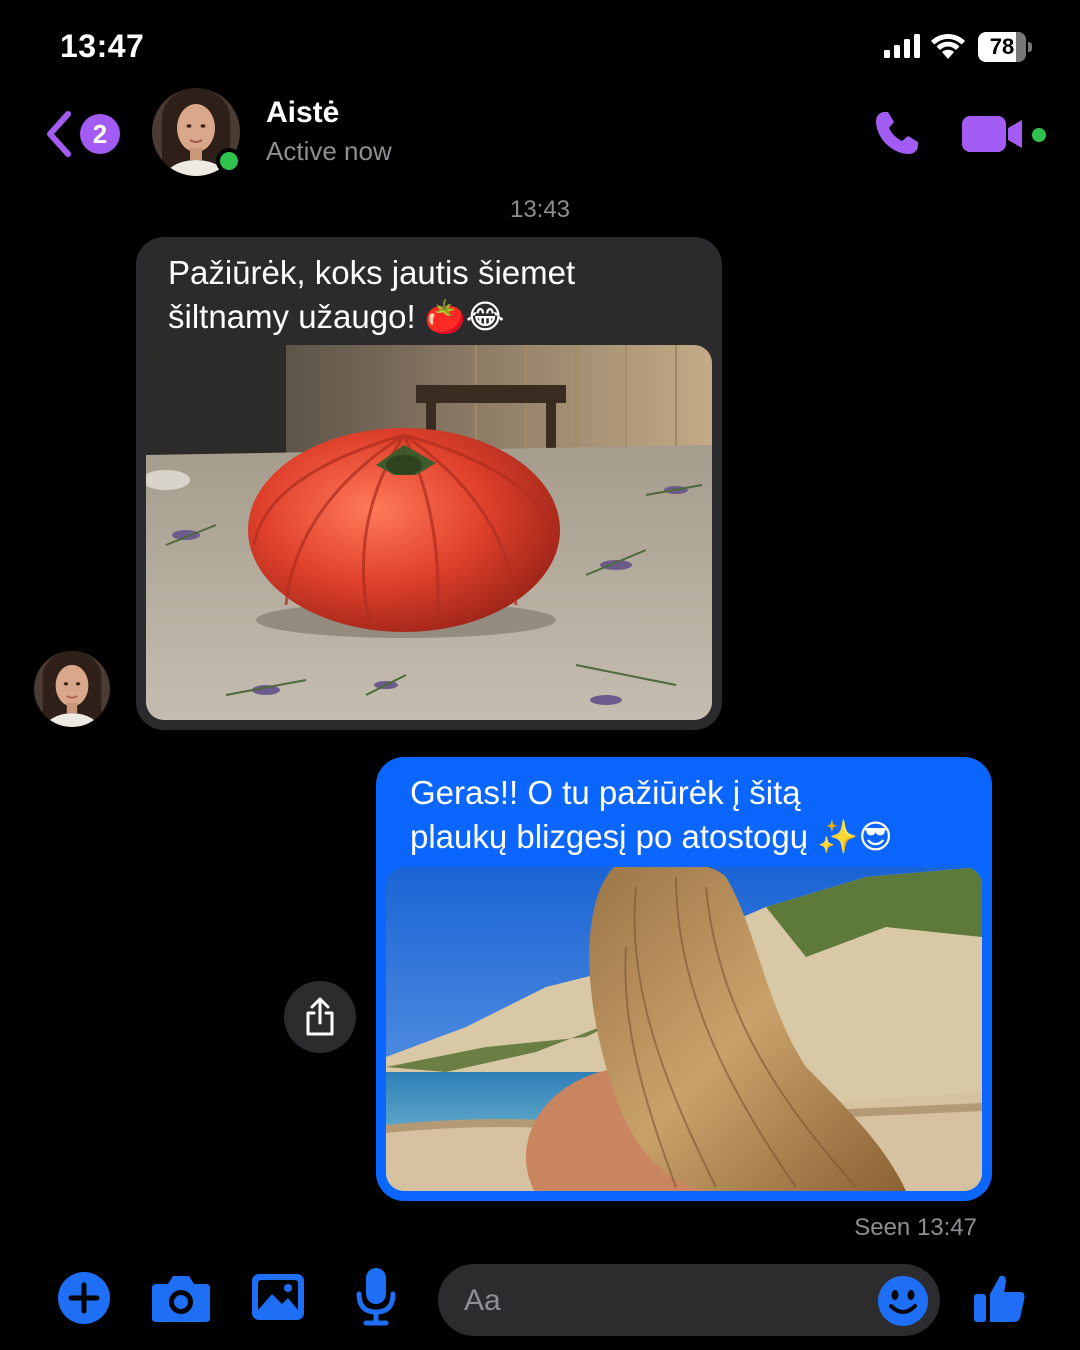 The height and width of the screenshot is (1350, 1080). Describe the element at coordinates (915, 1227) in the screenshot. I see `seen-receipt: Seen 13:47` at that location.